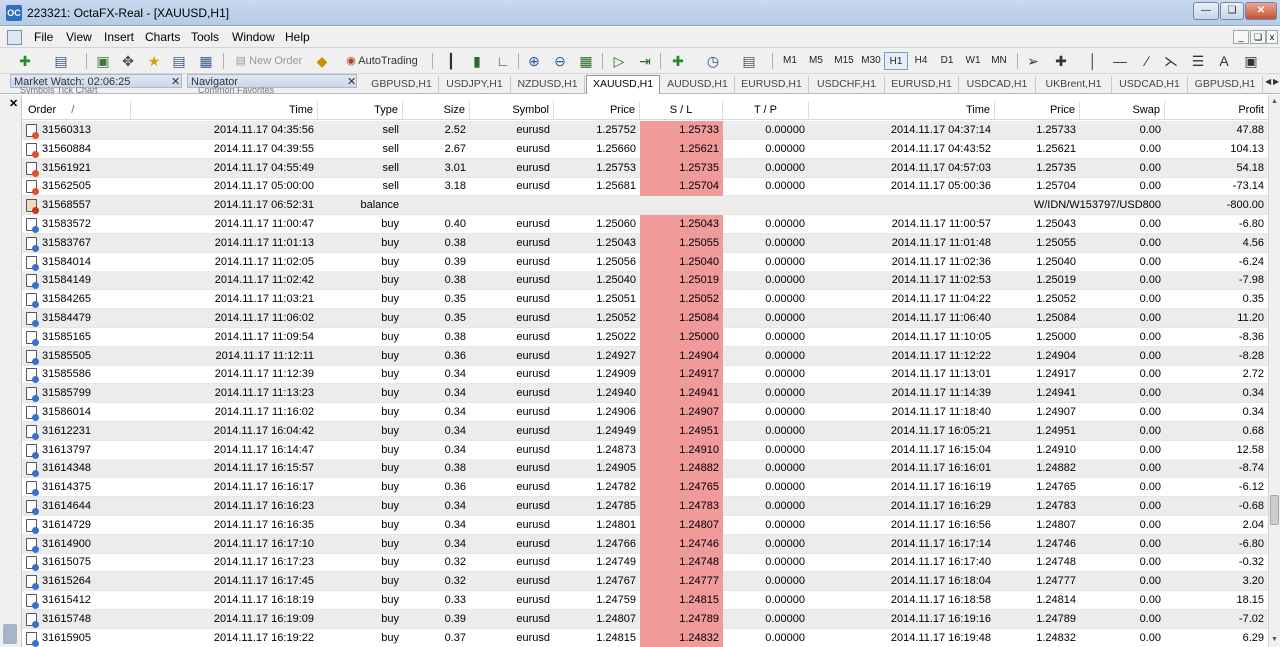  I want to click on chart-tab-active: XAUUSD,H1, so click(623, 84).